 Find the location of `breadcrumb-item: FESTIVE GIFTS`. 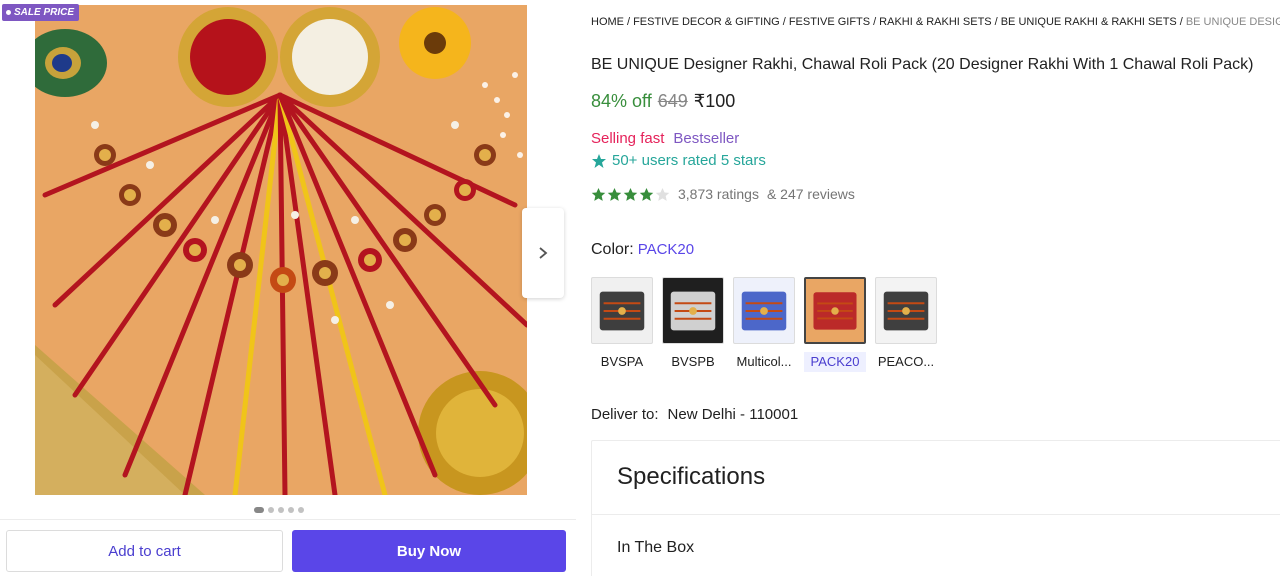

breadcrumb-item: FESTIVE GIFTS is located at coordinates (829, 22).